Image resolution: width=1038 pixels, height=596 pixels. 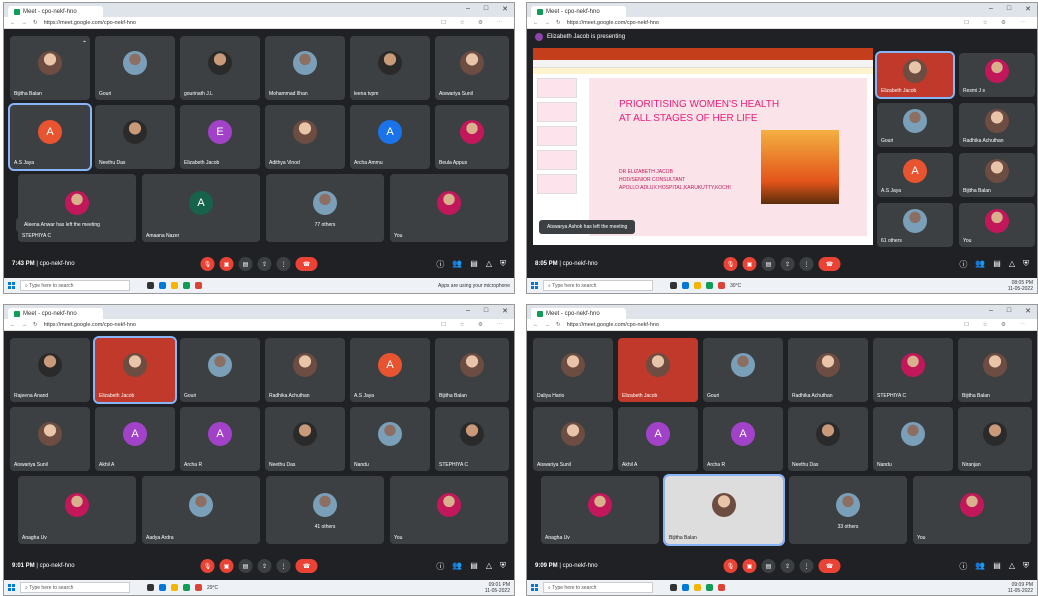 I want to click on participant-tile: Adithya Vinod, so click(x=305, y=137).